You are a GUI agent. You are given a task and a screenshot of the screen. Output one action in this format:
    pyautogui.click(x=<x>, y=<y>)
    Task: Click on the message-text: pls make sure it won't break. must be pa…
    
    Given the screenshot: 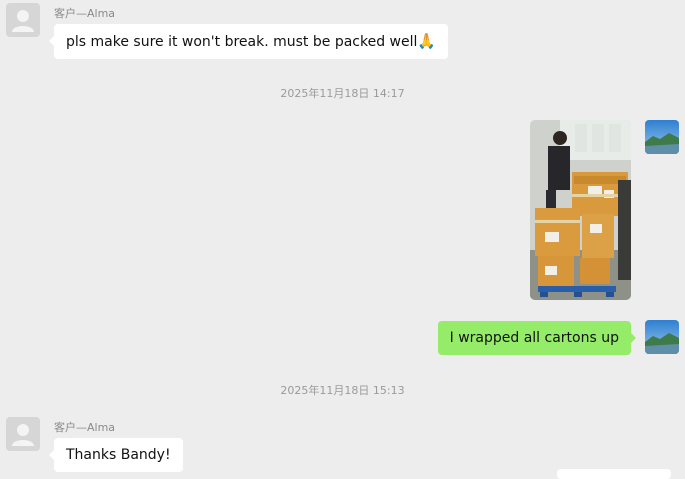 What is the action you would take?
    pyautogui.click(x=242, y=42)
    